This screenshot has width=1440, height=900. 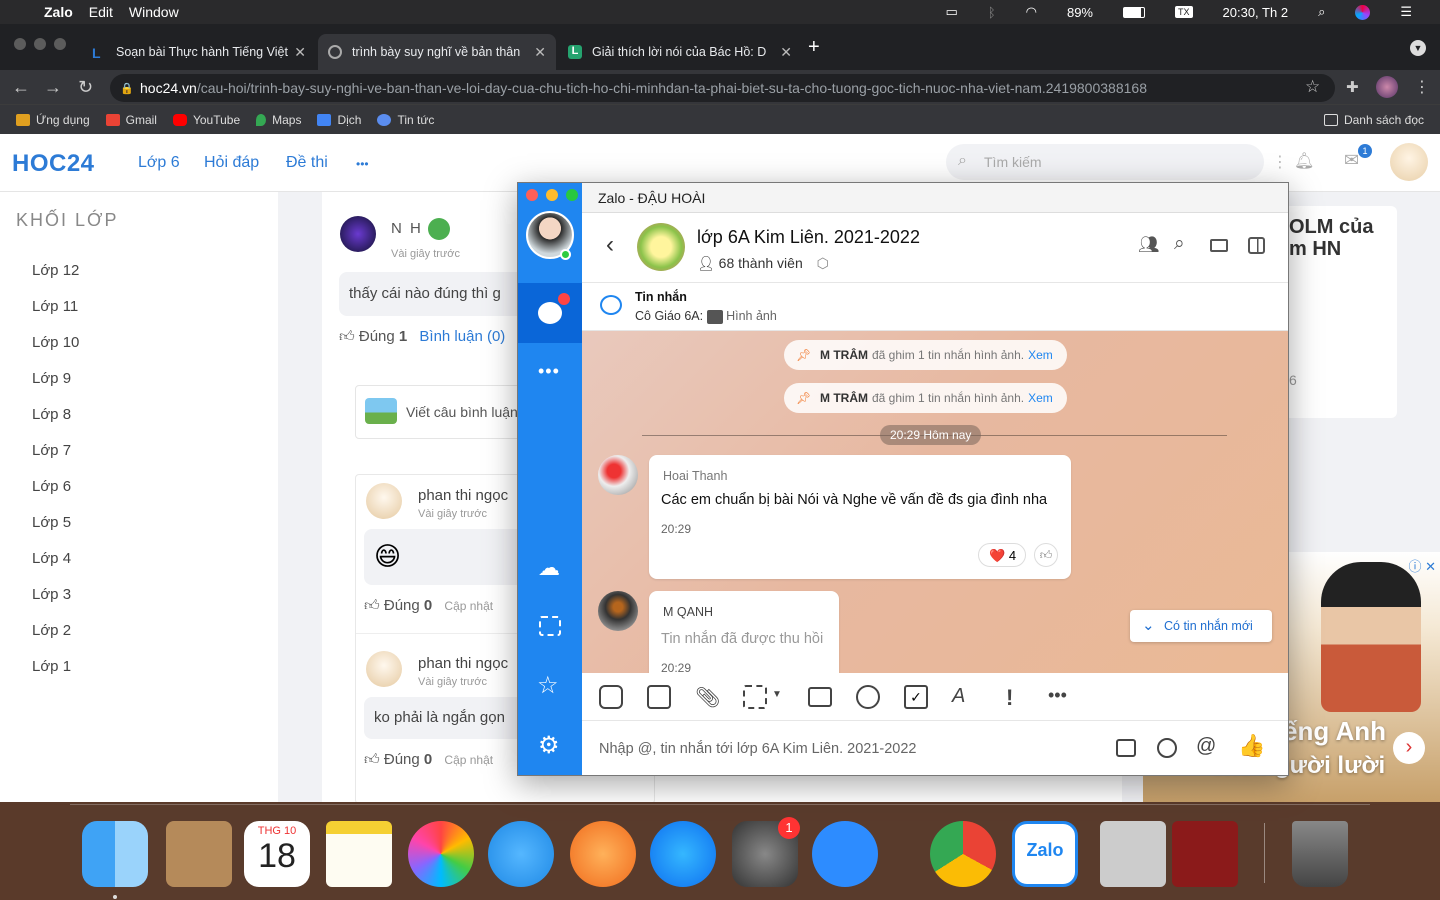 I want to click on more-icon: •••, so click(x=549, y=371).